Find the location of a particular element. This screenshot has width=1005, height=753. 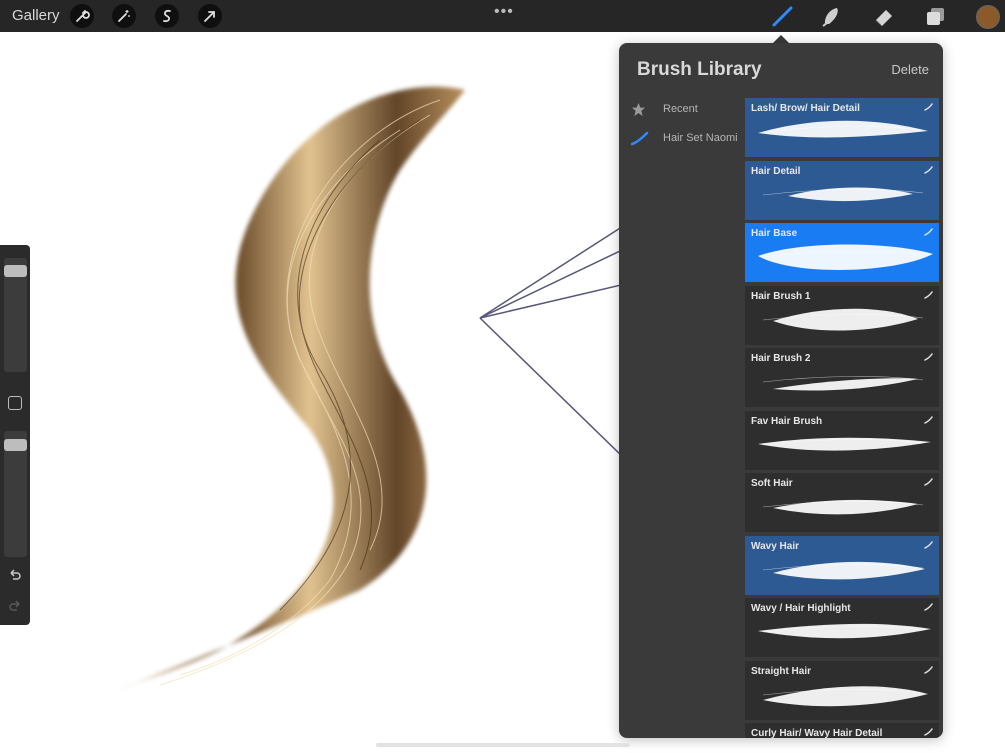

redo-icon is located at coordinates (15, 608).